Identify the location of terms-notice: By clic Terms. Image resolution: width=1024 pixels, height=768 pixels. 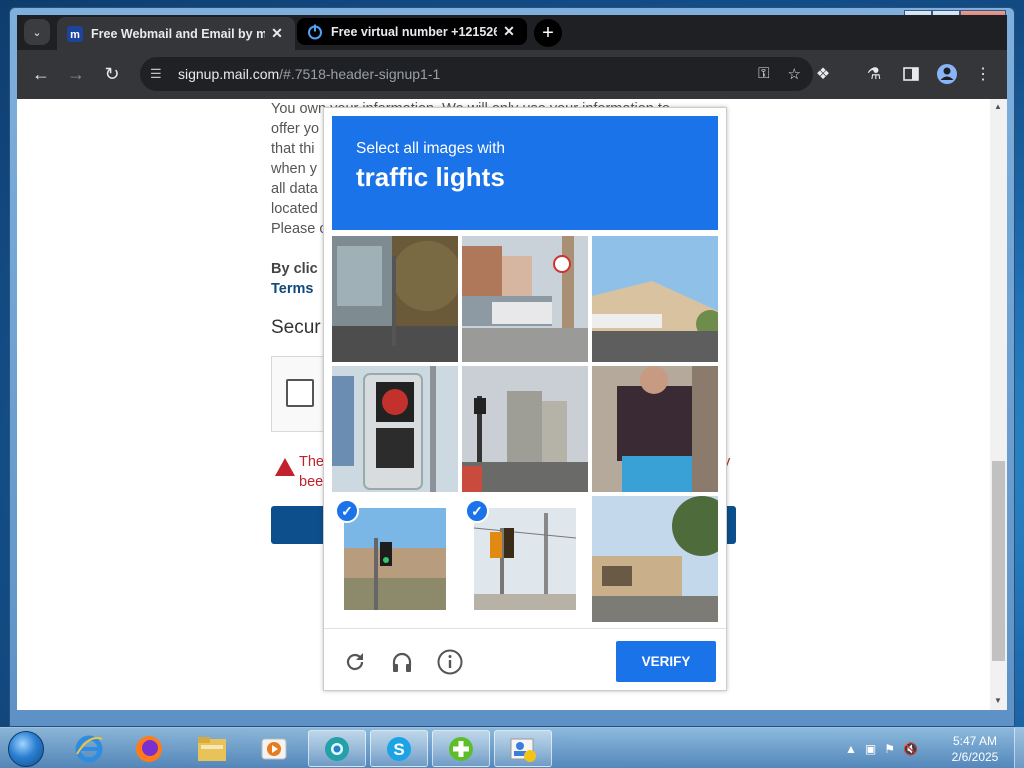
(294, 279).